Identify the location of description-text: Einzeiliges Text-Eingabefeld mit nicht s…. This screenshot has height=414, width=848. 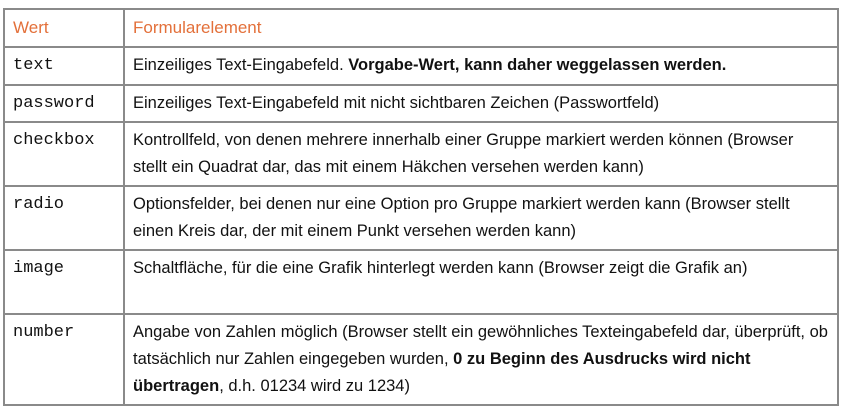
(396, 103).